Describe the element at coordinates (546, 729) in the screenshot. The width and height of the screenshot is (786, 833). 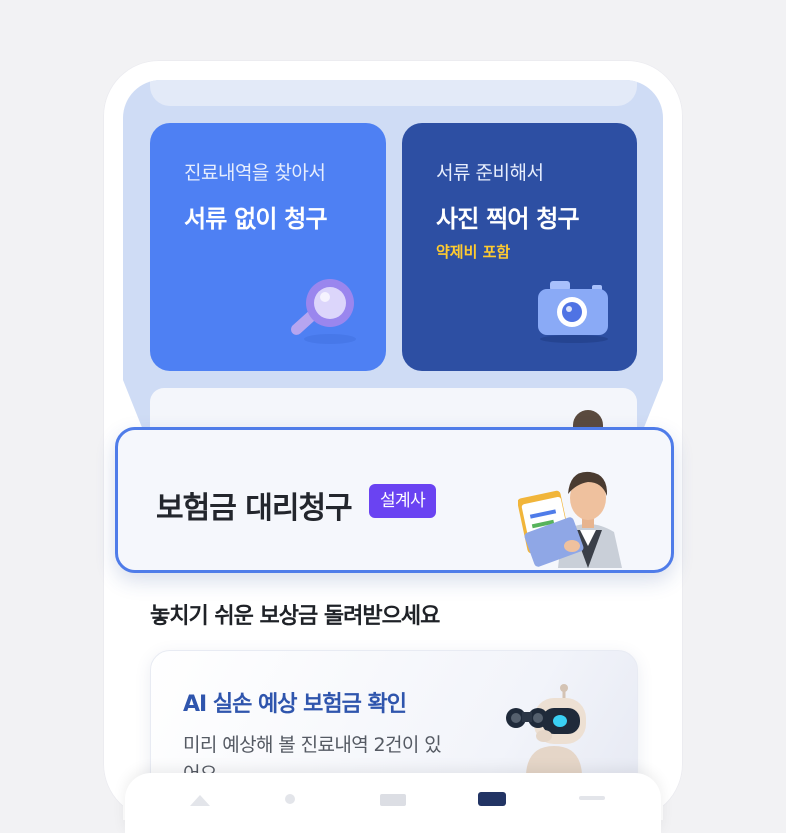
I see `robot-binoculars-illustration` at that location.